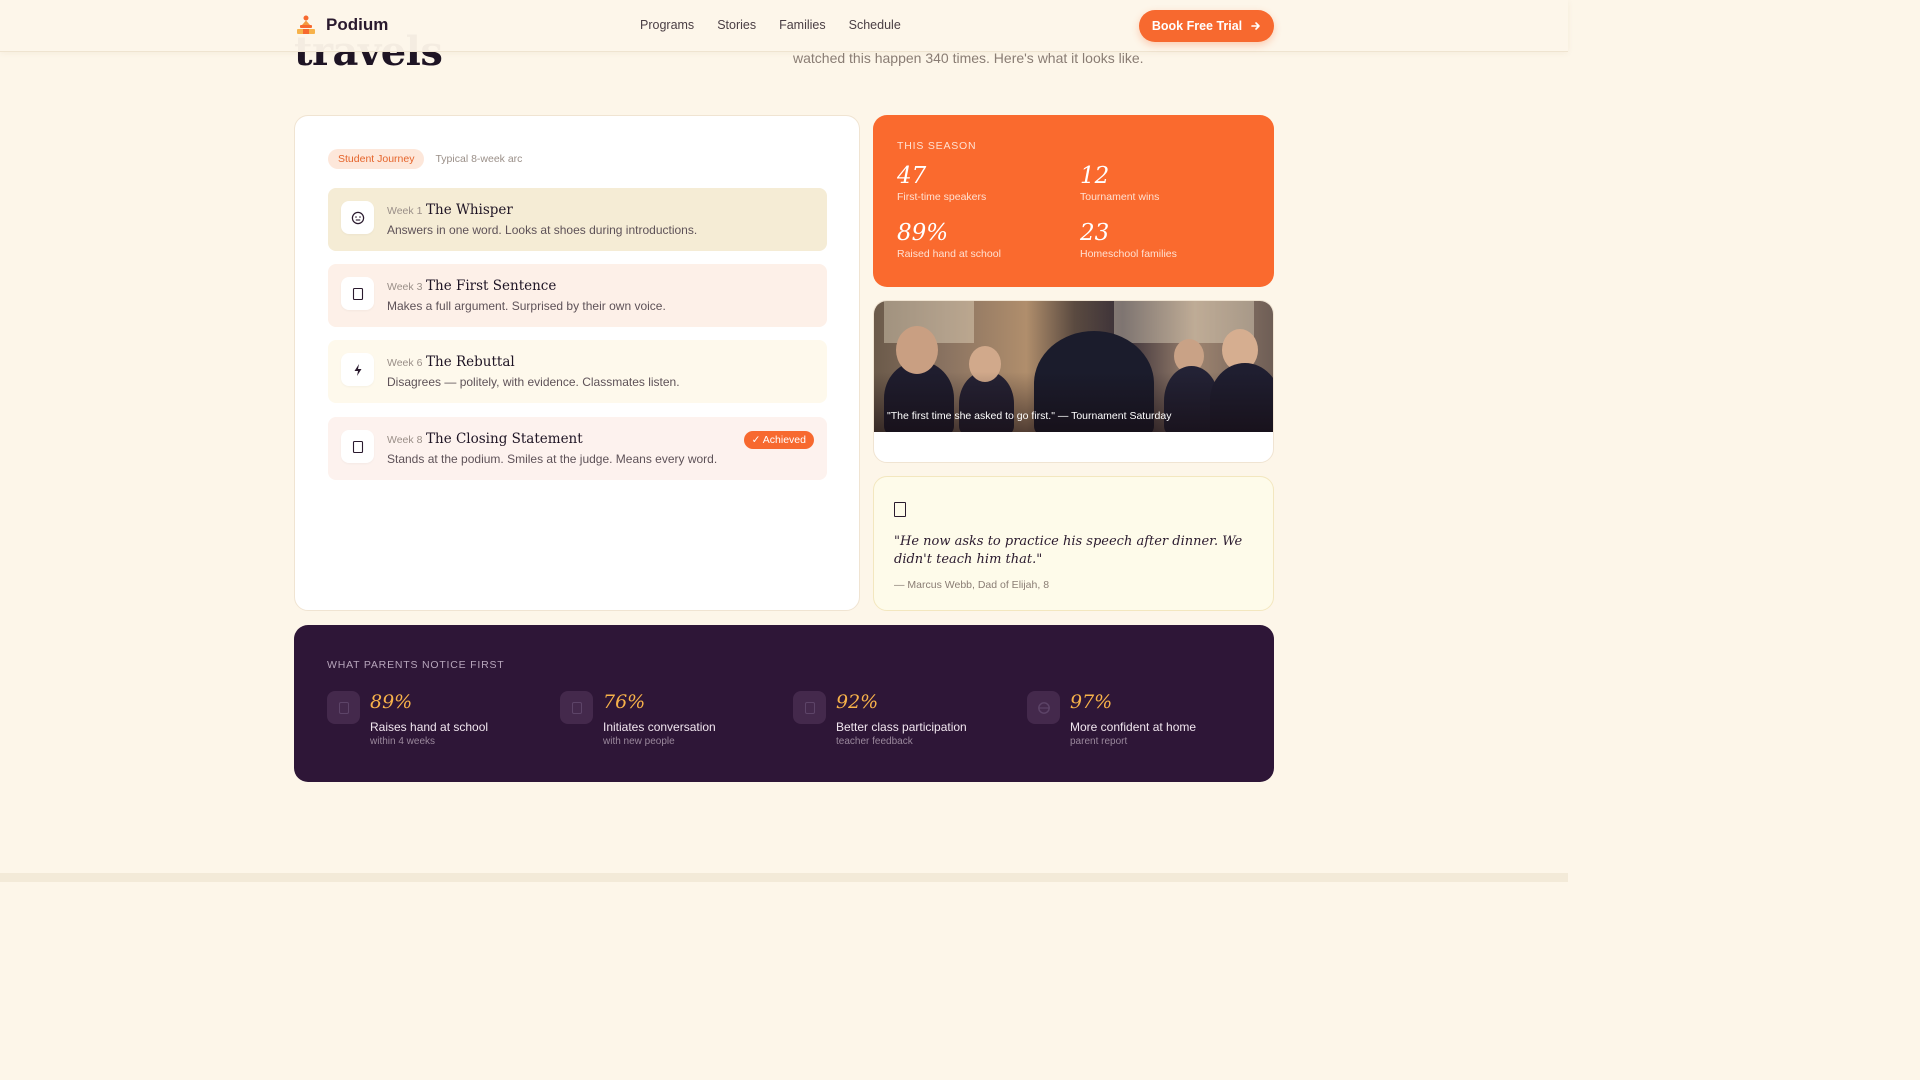 This screenshot has width=1920, height=1080. I want to click on neutral-face-icon, so click(357, 217).